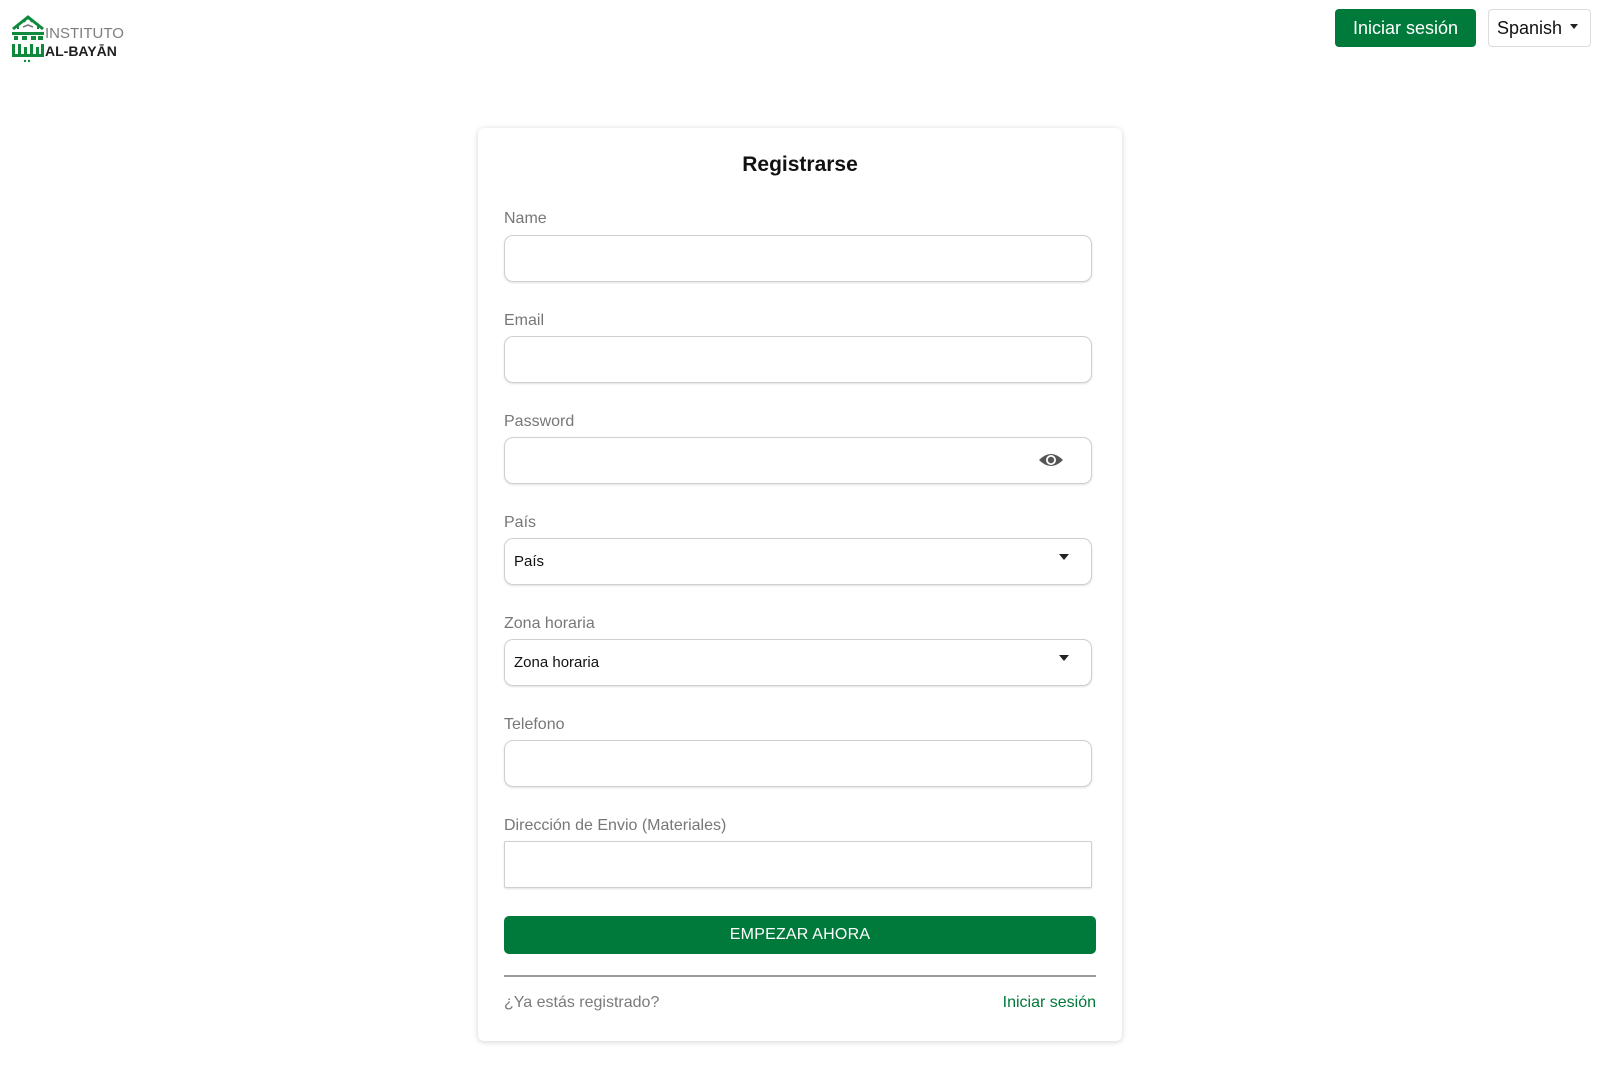 This screenshot has height=1077, width=1600. What do you see at coordinates (798, 359) in the screenshot?
I see `email-input` at bounding box center [798, 359].